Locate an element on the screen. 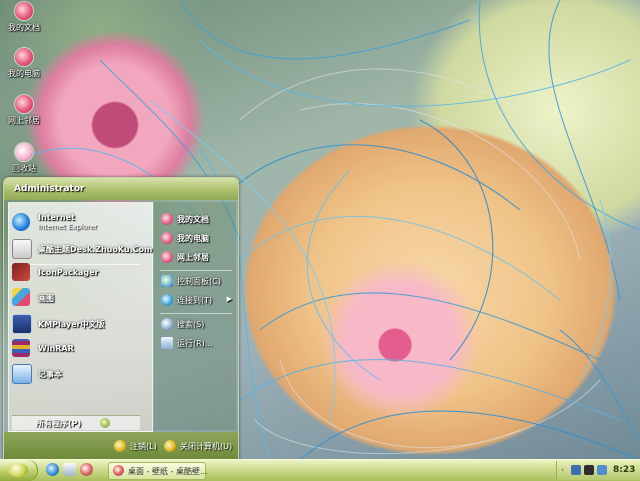  program-zhuoku-theme: 桌酷主题Desk.ZhuoKu.Com is located at coordinates (81, 249).